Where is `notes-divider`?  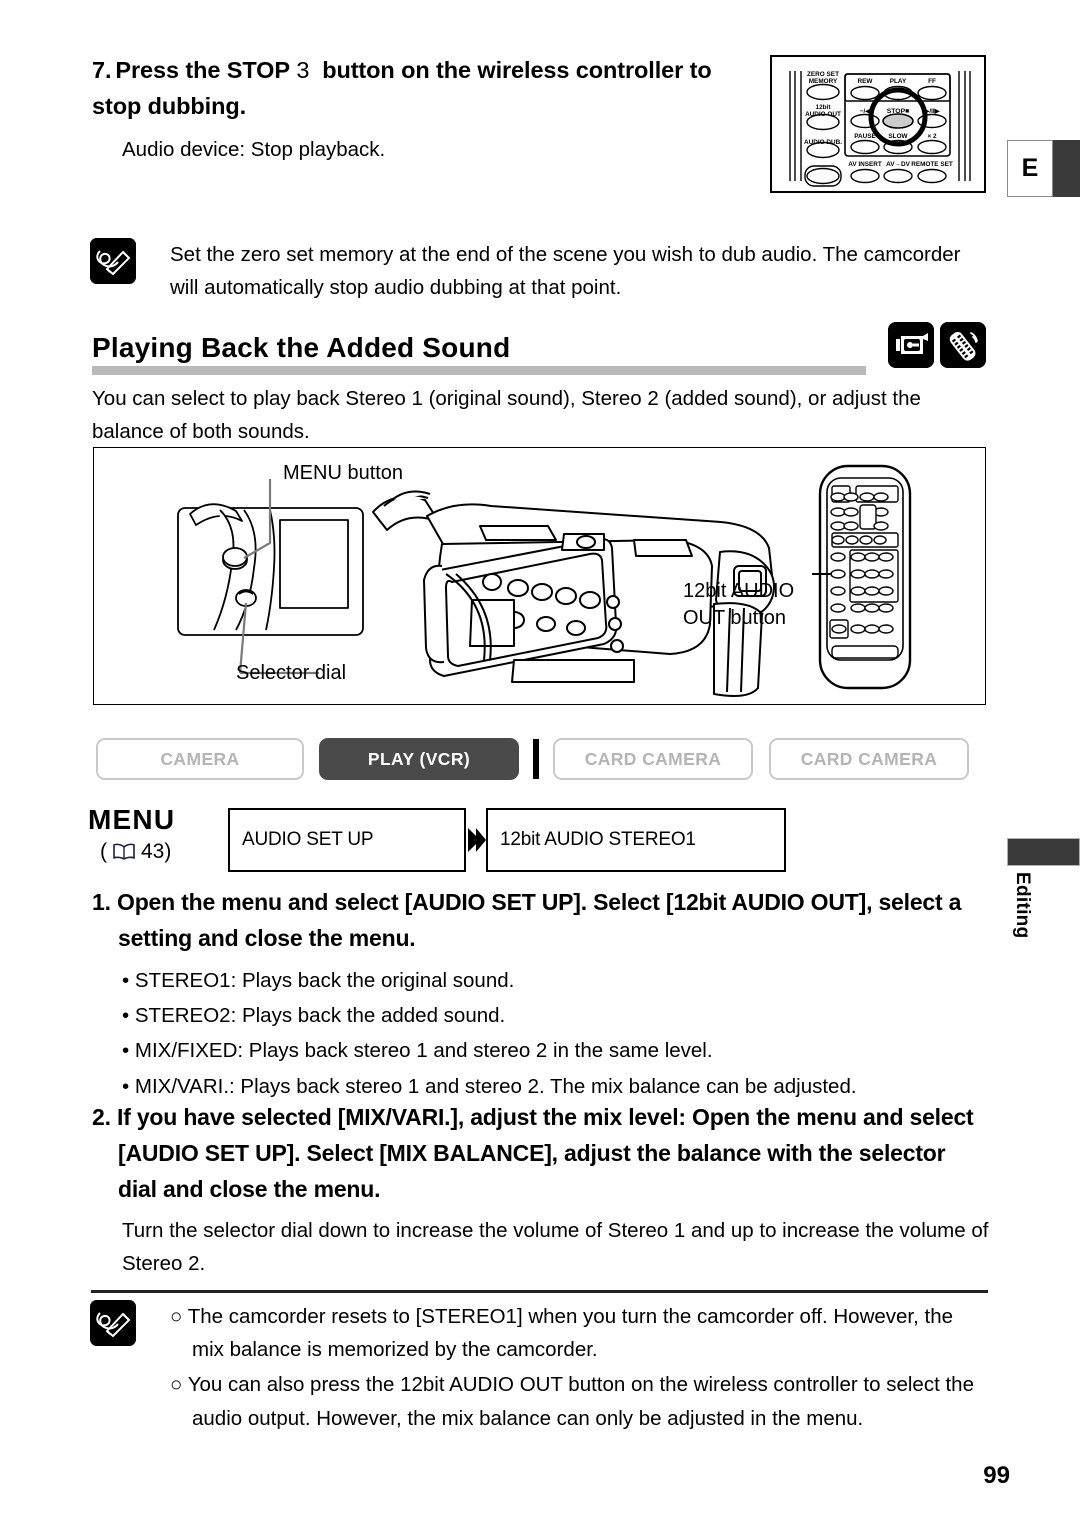 notes-divider is located at coordinates (539, 1291).